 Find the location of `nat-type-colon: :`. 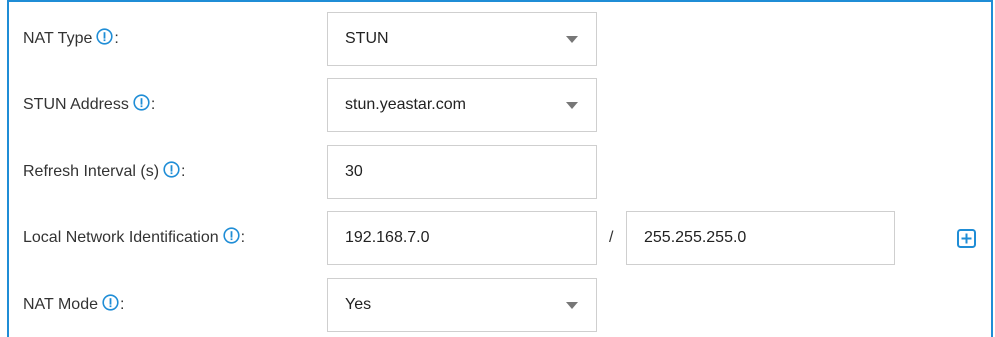

nat-type-colon: : is located at coordinates (116, 38).